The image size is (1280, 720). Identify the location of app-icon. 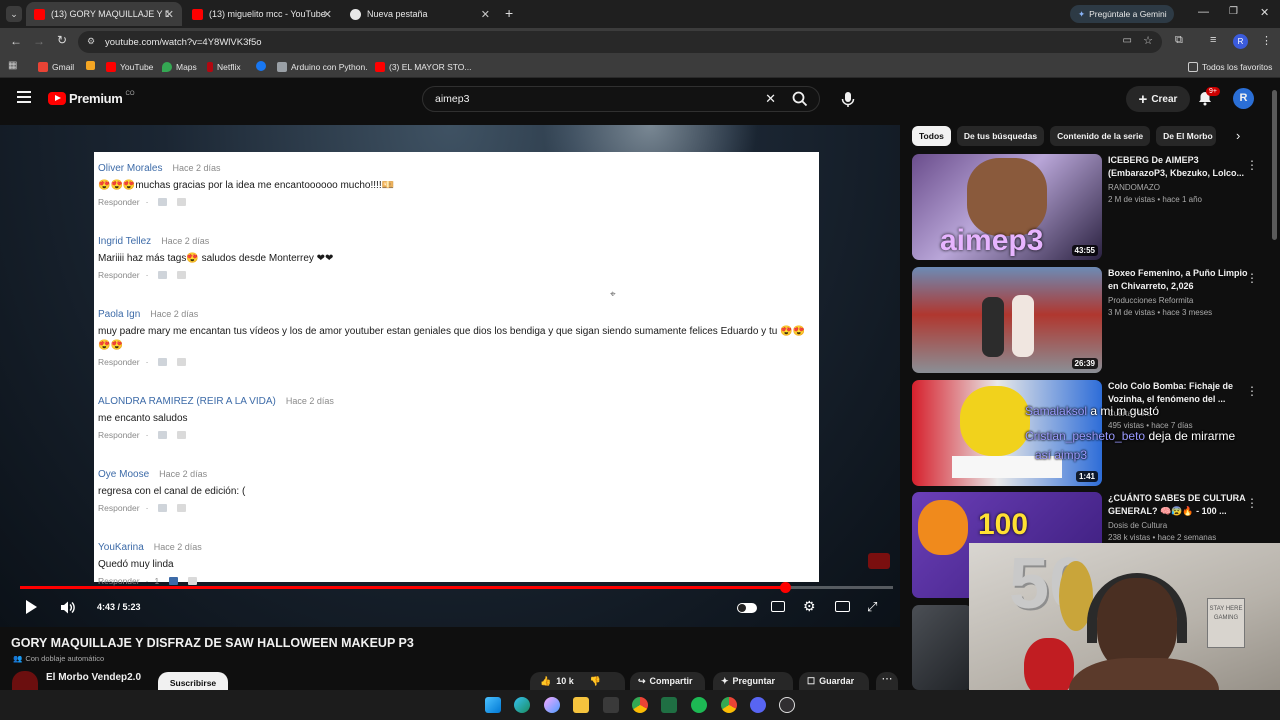
(669, 705).